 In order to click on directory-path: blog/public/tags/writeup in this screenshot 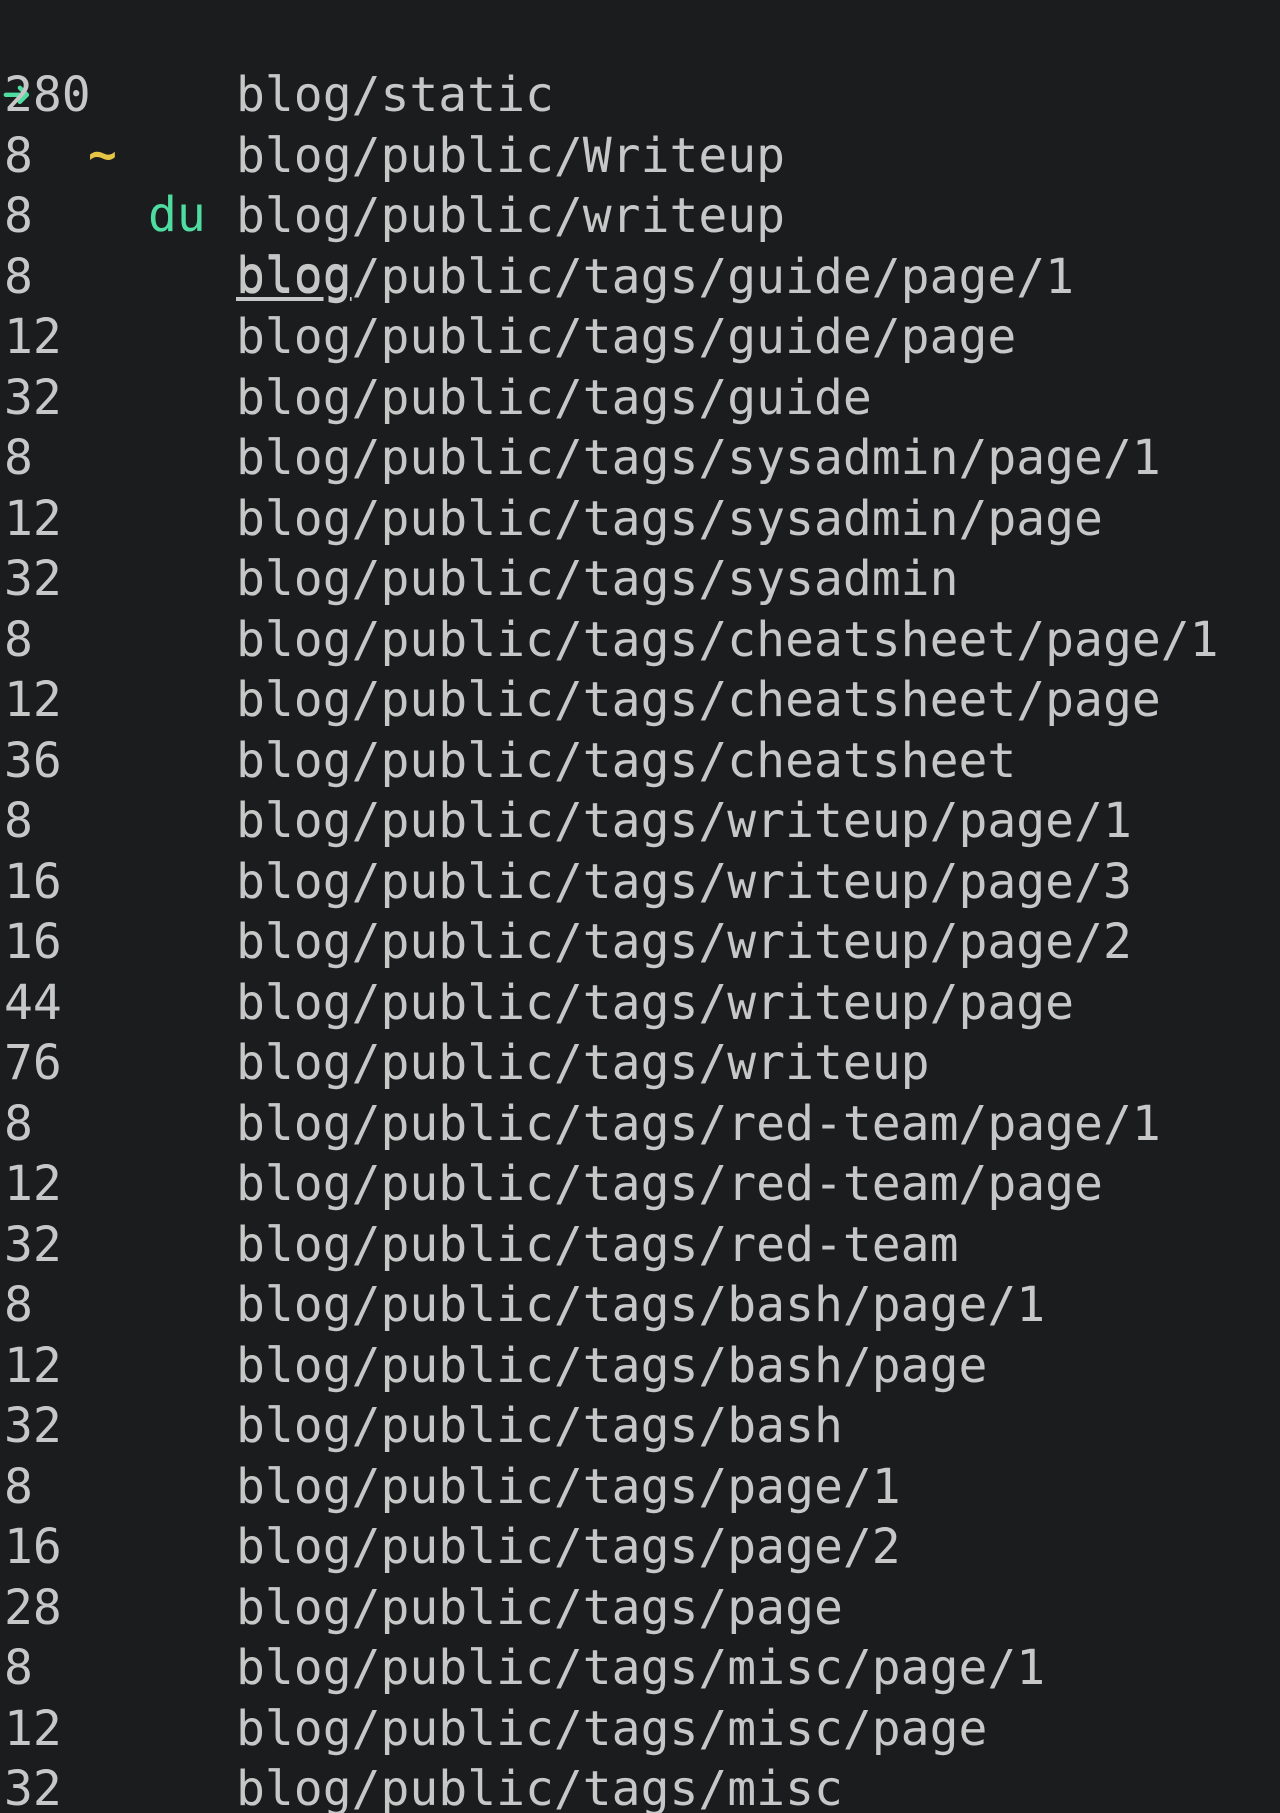, I will do `click(583, 1063)`.